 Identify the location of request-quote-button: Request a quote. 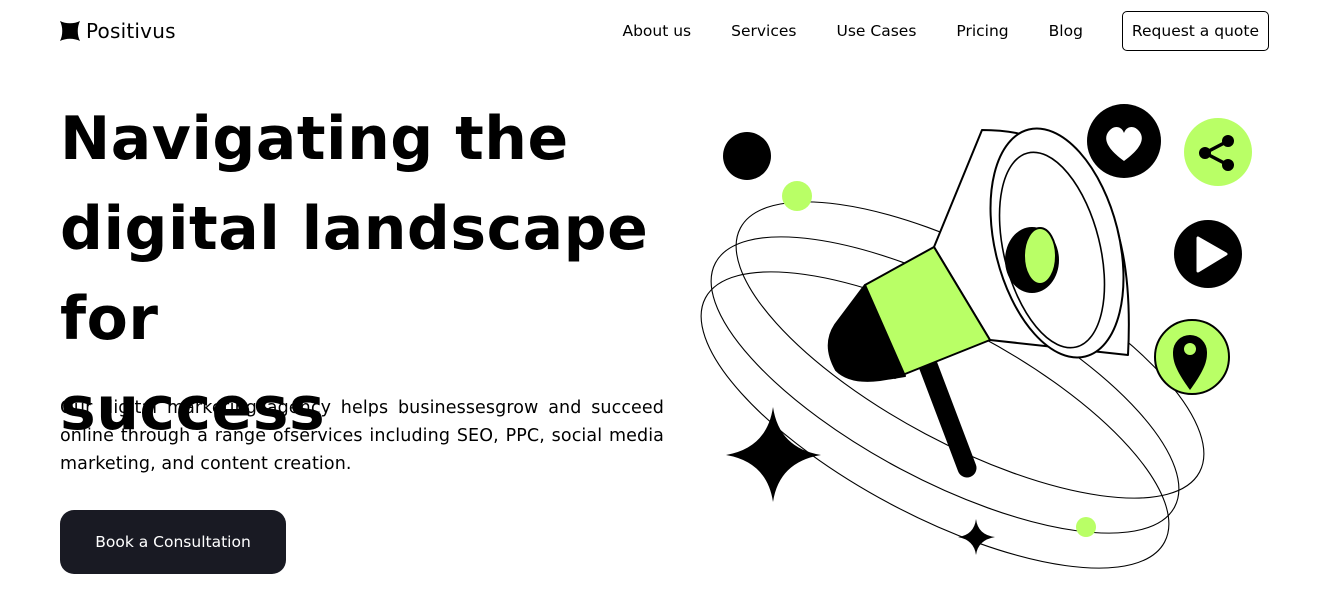
(1195, 31).